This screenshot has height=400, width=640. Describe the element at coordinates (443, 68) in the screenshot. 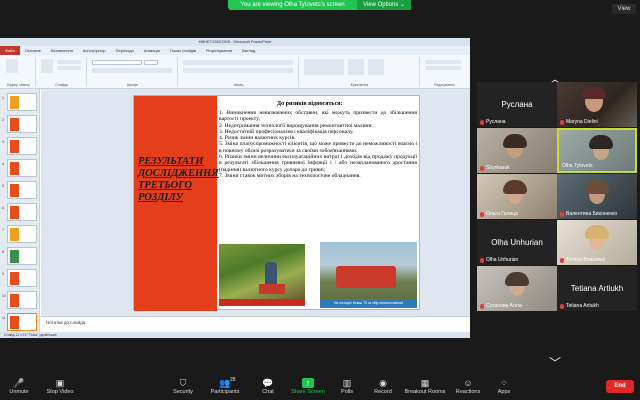

I see `replace-button` at that location.